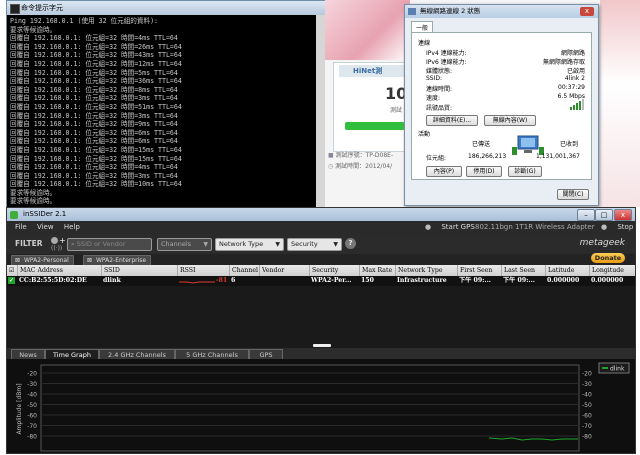  Describe the element at coordinates (607, 280) in the screenshot. I see `cell-longitude: 0.000000` at that location.